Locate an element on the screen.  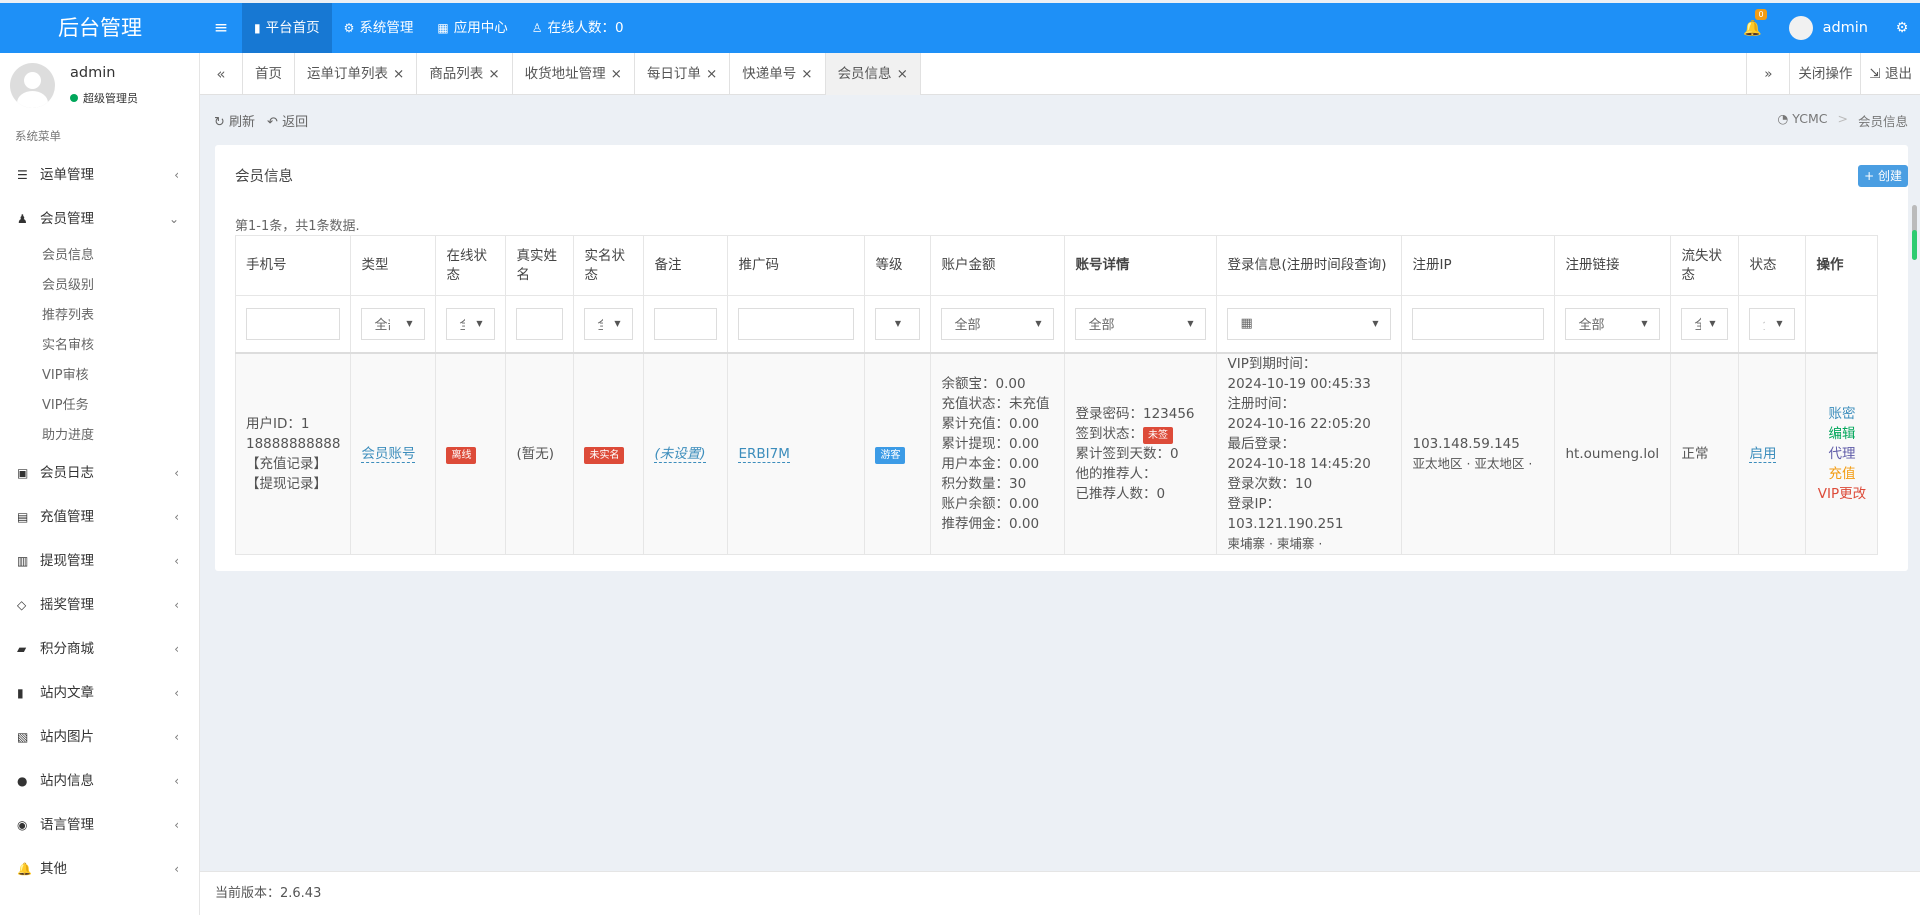
col-header-ops: 操作 is located at coordinates (1842, 265).